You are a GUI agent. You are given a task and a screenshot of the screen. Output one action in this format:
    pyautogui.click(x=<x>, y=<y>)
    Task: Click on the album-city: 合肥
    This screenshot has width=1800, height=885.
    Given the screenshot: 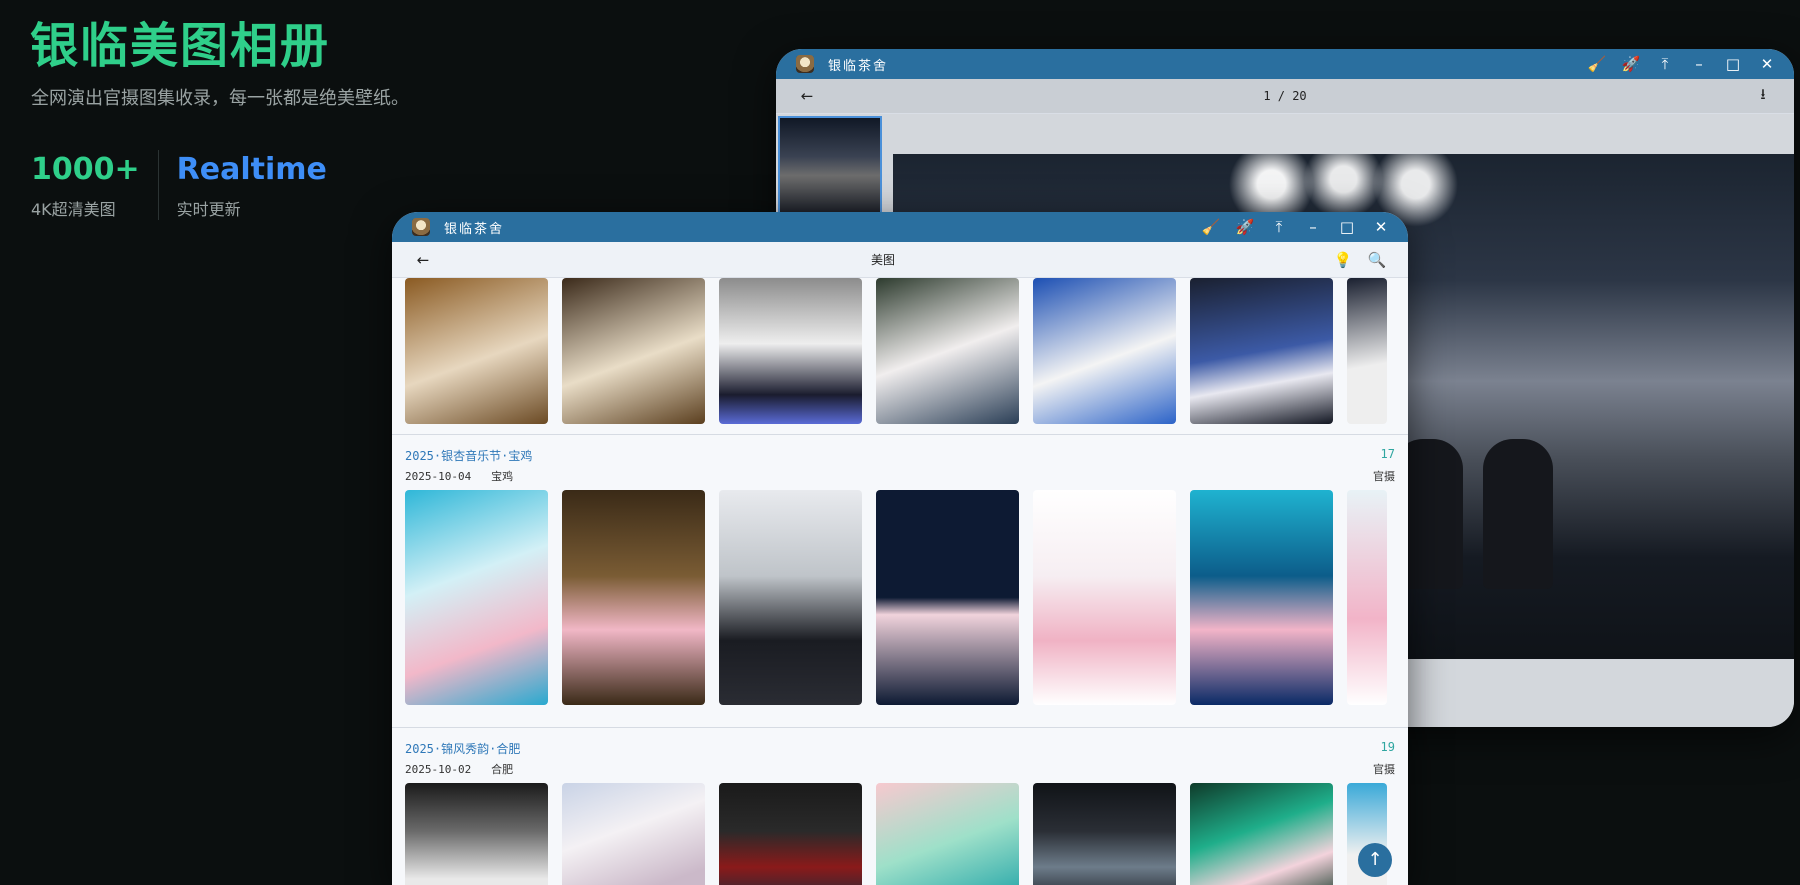 What is the action you would take?
    pyautogui.click(x=502, y=769)
    